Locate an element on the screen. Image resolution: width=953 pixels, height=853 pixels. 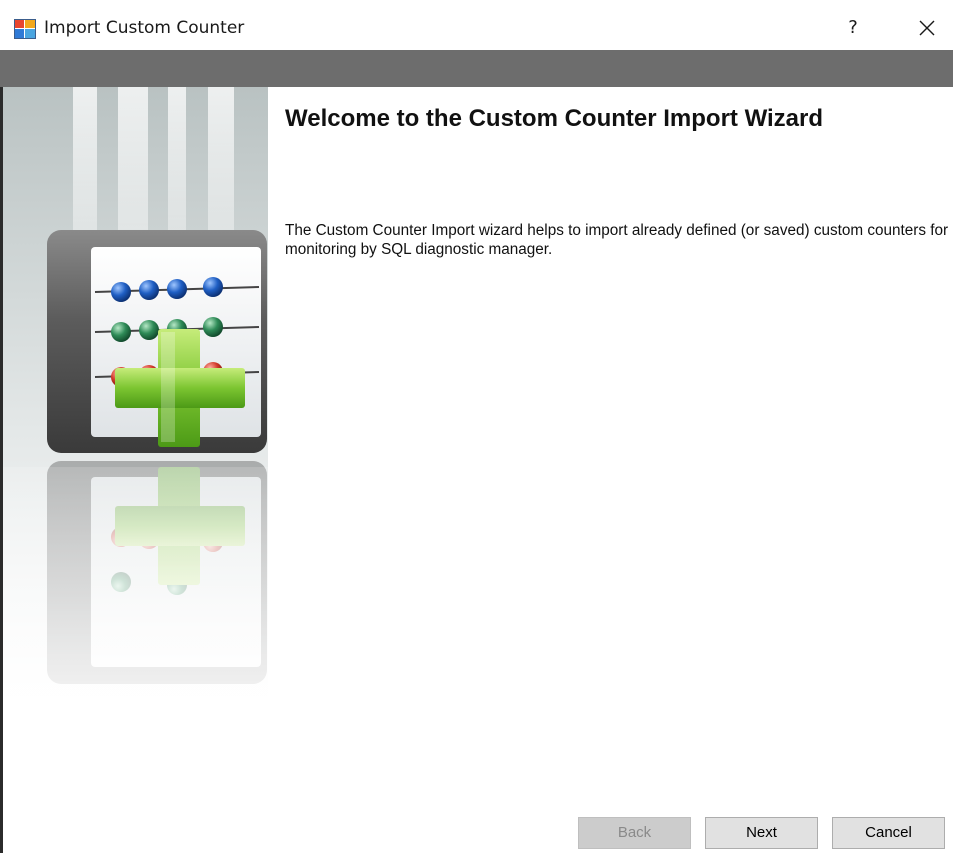
close-icon is located at coordinates (927, 28).